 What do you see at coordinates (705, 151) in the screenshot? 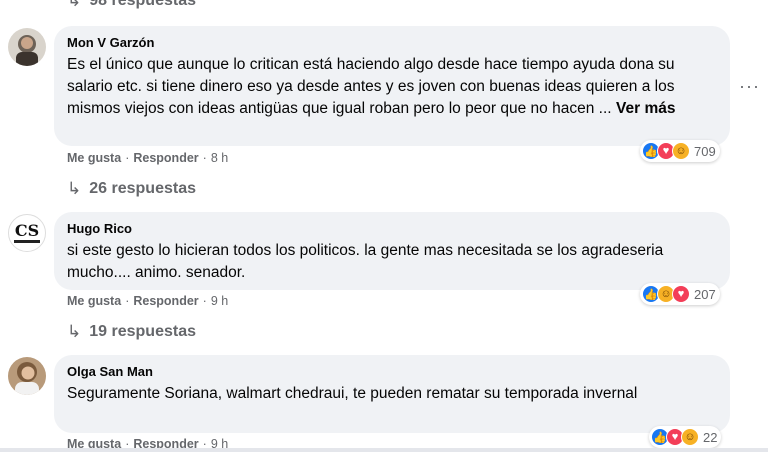
I see `reaction-count: 709` at bounding box center [705, 151].